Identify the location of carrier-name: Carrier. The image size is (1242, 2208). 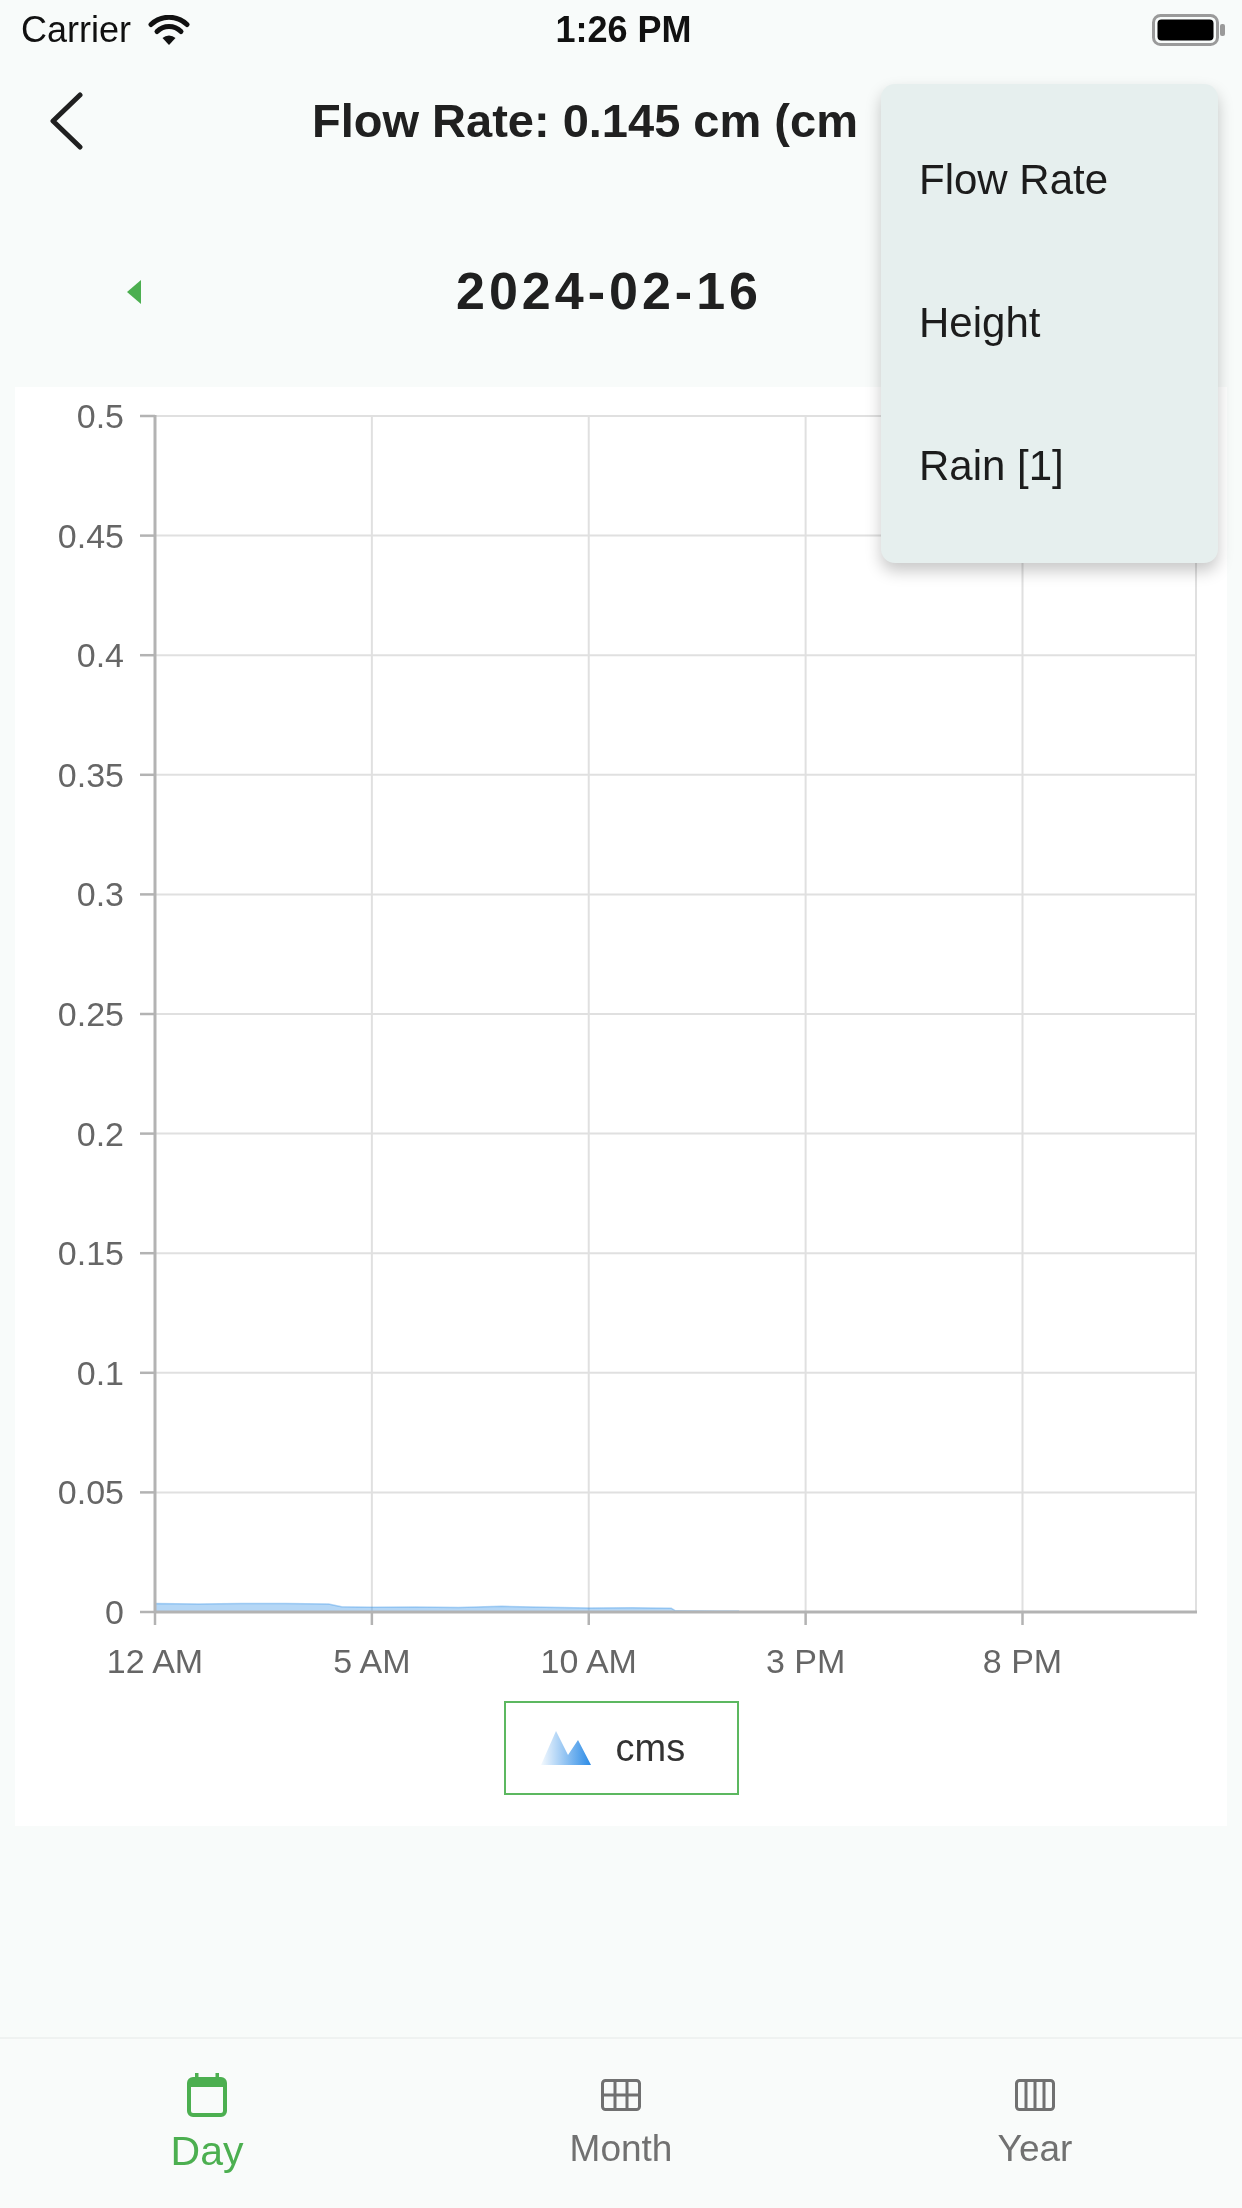
(76, 30).